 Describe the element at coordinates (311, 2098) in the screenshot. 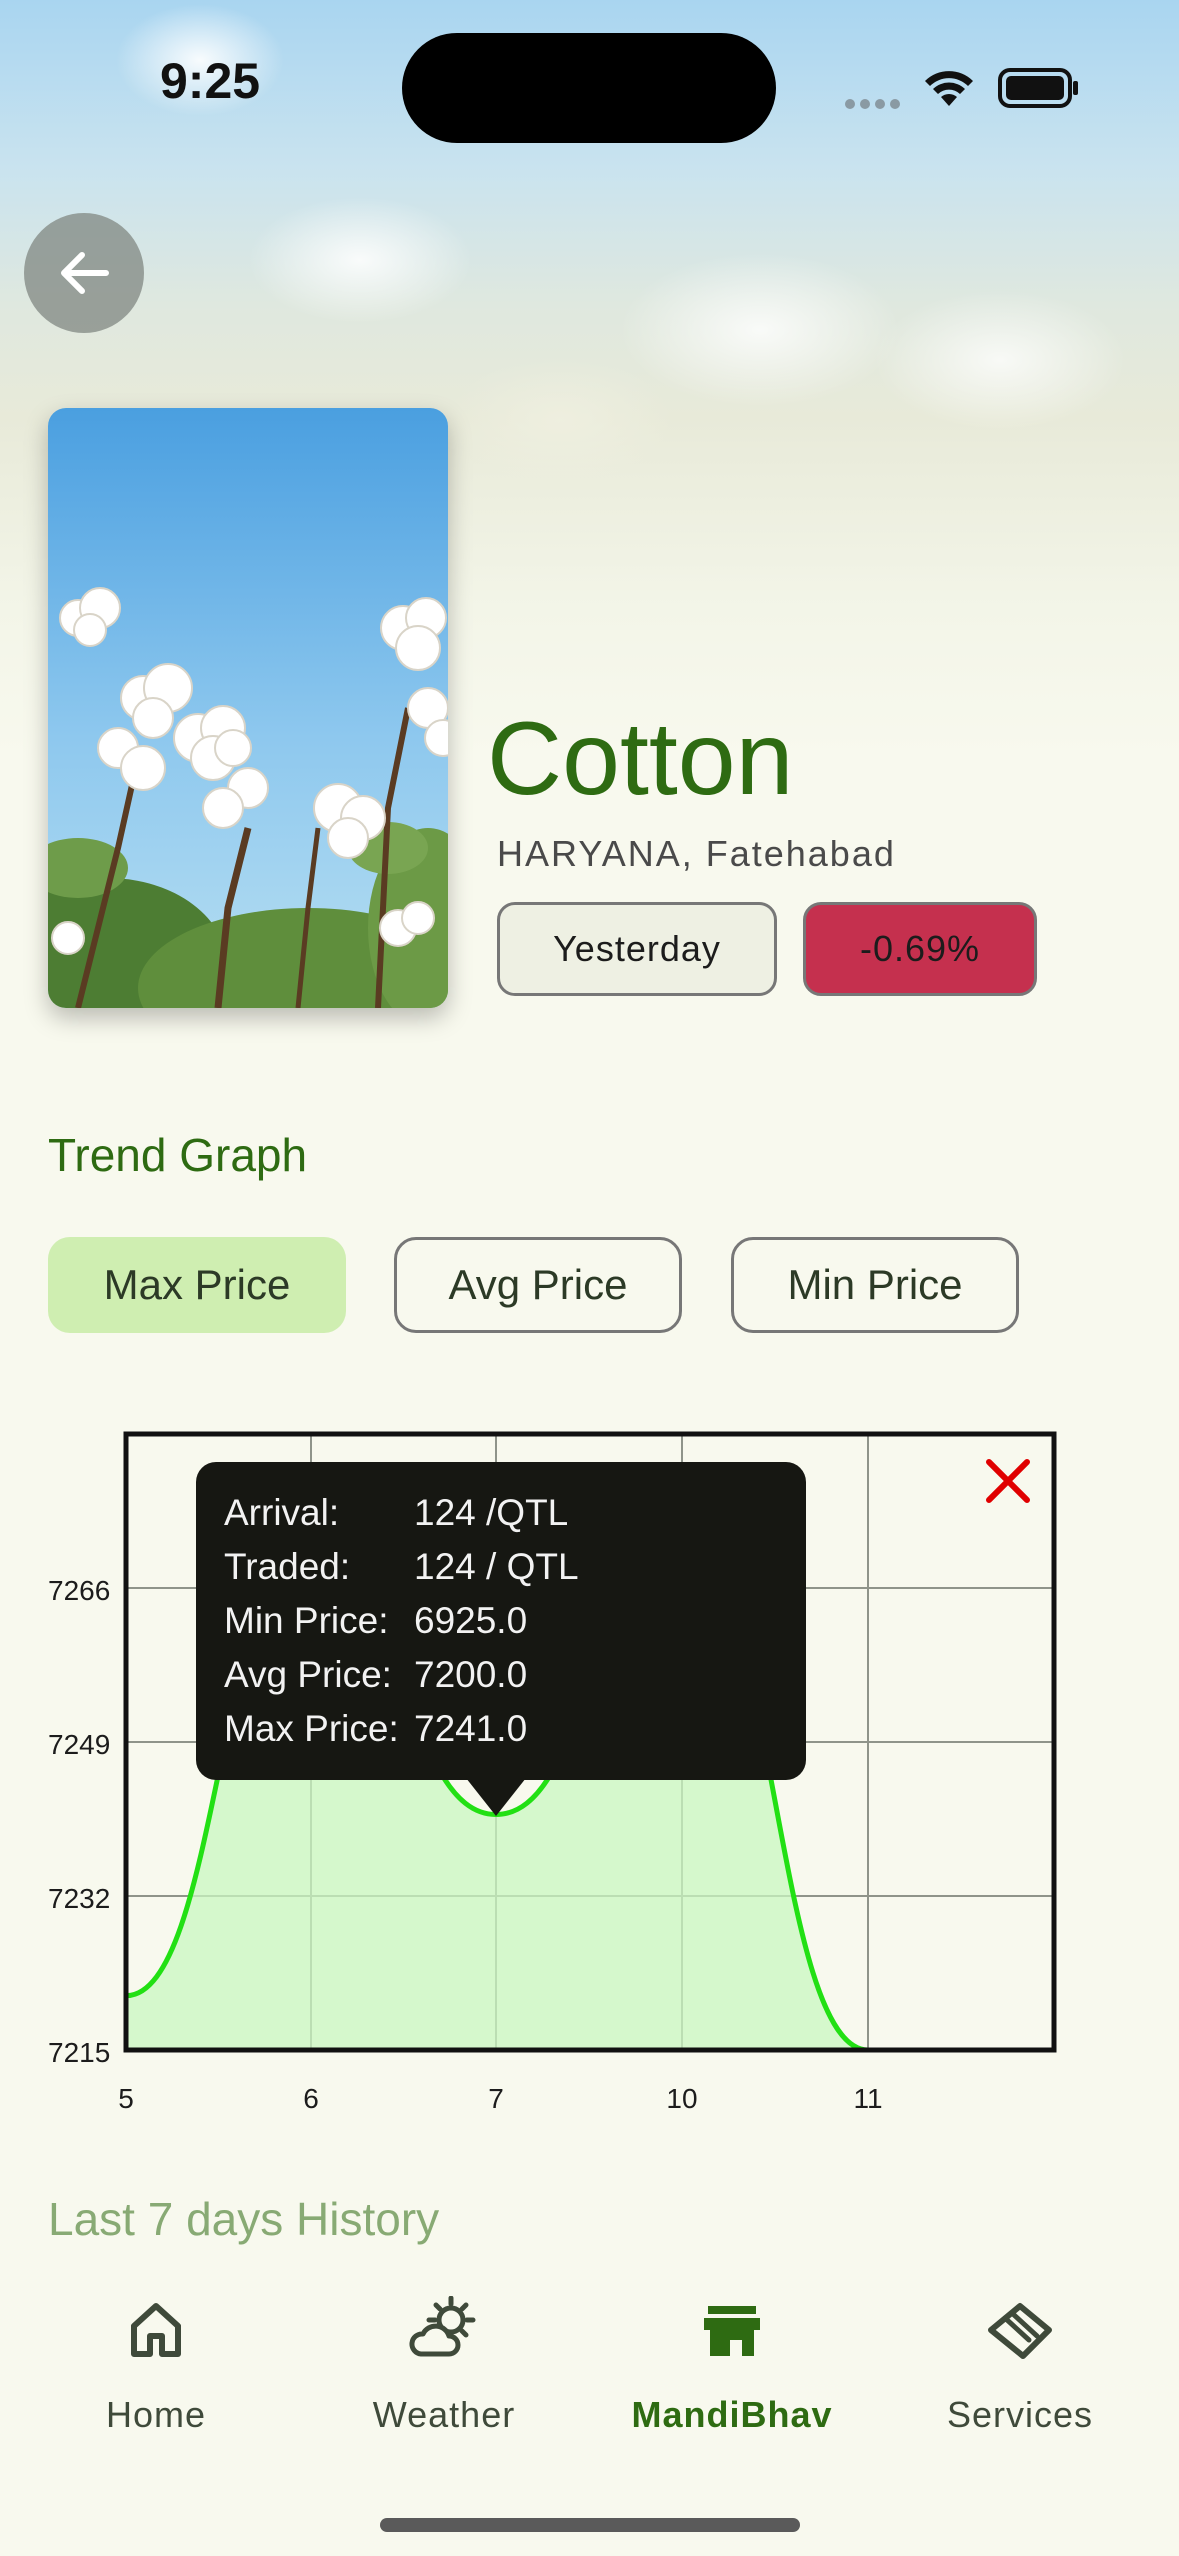

I see `x-tick-label: 6` at that location.